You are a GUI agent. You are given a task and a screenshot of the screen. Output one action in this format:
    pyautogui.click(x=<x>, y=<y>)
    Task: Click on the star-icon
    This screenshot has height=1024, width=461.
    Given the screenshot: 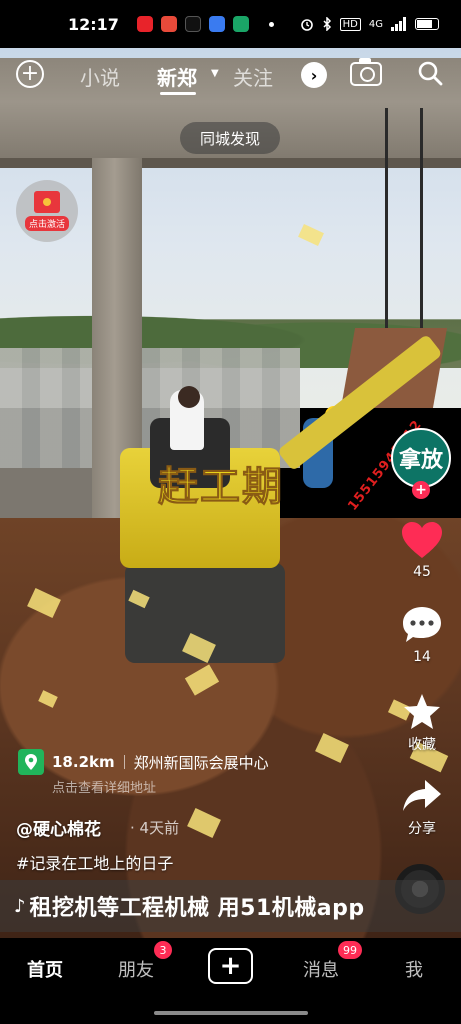 What is the action you would take?
    pyautogui.click(x=422, y=711)
    